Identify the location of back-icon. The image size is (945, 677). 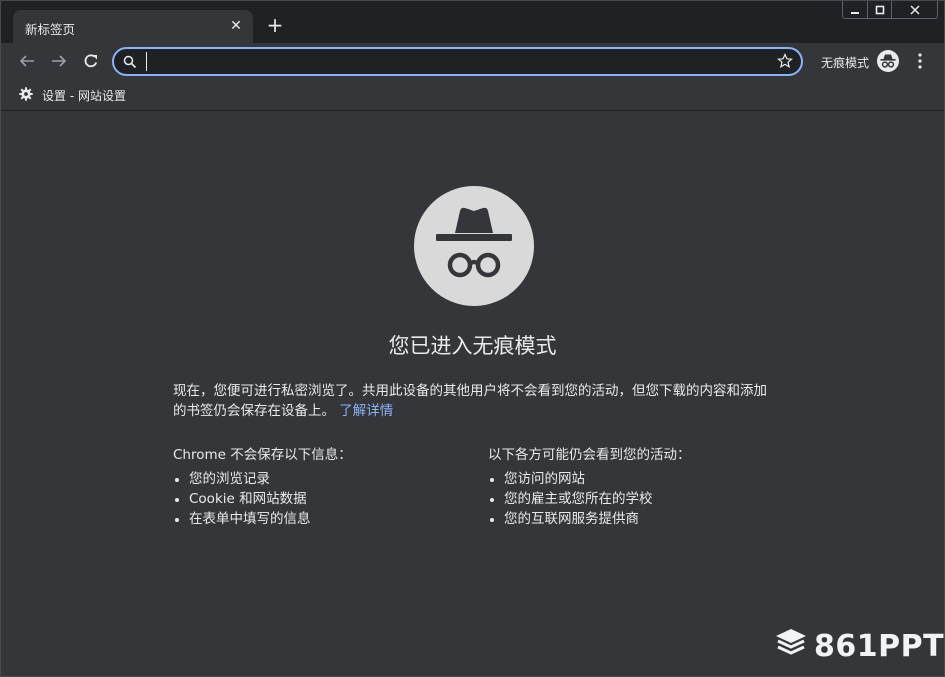
(27, 61).